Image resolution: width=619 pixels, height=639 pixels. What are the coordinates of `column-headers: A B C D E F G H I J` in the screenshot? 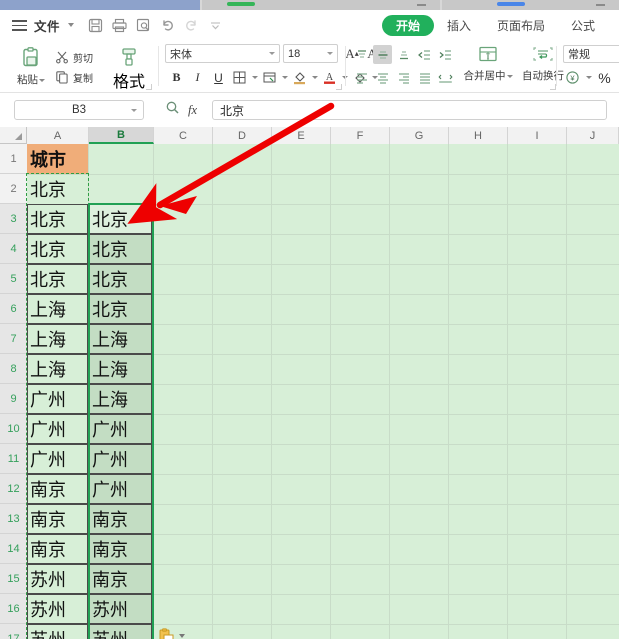 It's located at (309, 135).